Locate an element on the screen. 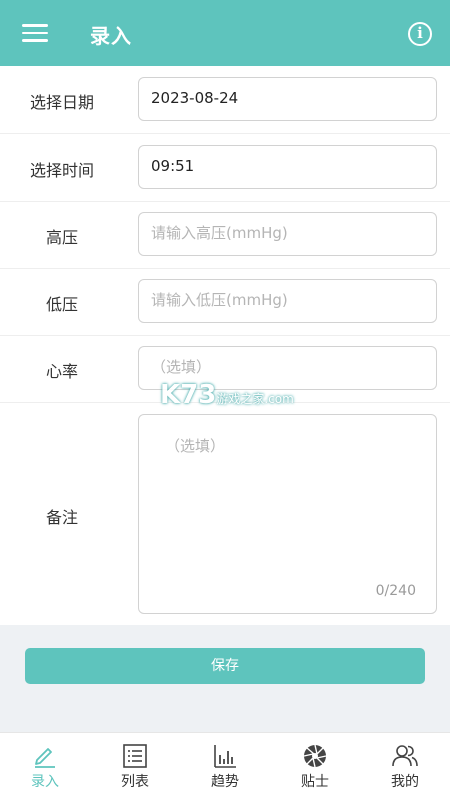 Image resolution: width=450 pixels, height=800 pixels. time-field: 09:51 is located at coordinates (287, 167).